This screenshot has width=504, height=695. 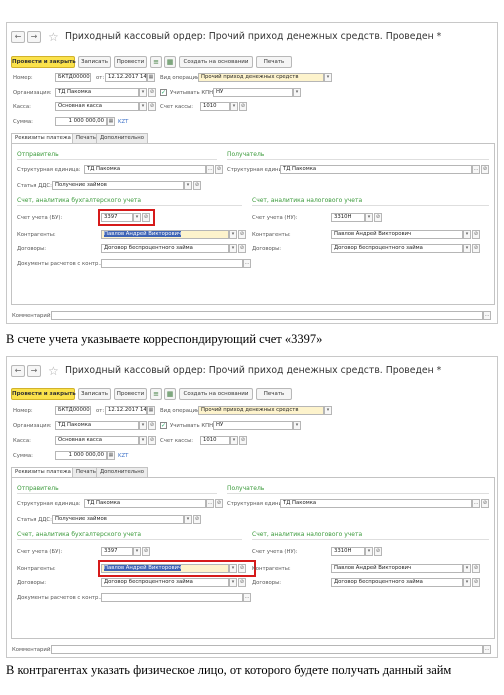 I want to click on create-based-on-button: Создать на основании, so click(x=216, y=394).